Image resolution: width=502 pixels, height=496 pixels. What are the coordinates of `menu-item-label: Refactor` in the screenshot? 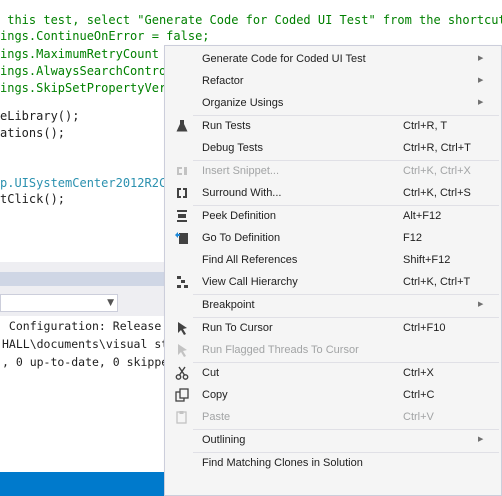 It's located at (223, 81).